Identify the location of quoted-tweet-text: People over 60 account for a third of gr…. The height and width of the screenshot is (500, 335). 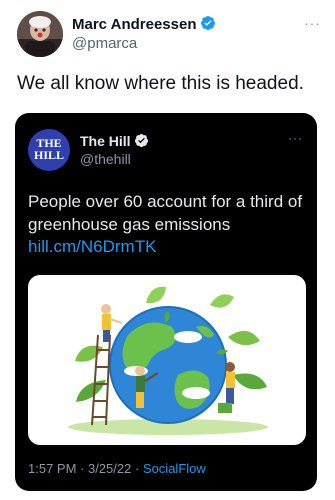
(165, 213).